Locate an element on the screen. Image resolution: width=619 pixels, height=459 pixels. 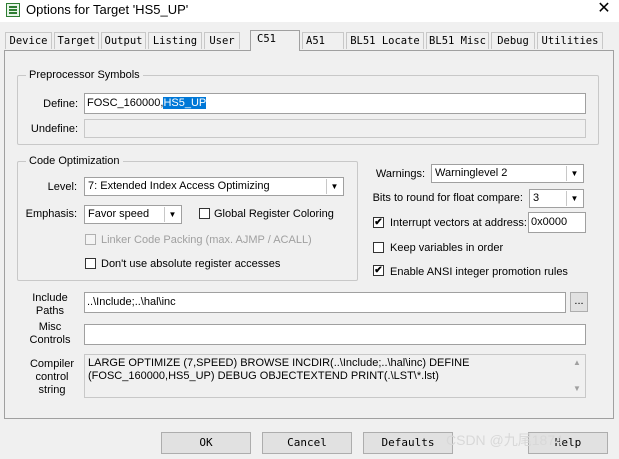
tab-bl51-misc: BL51 Misc is located at coordinates (457, 40).